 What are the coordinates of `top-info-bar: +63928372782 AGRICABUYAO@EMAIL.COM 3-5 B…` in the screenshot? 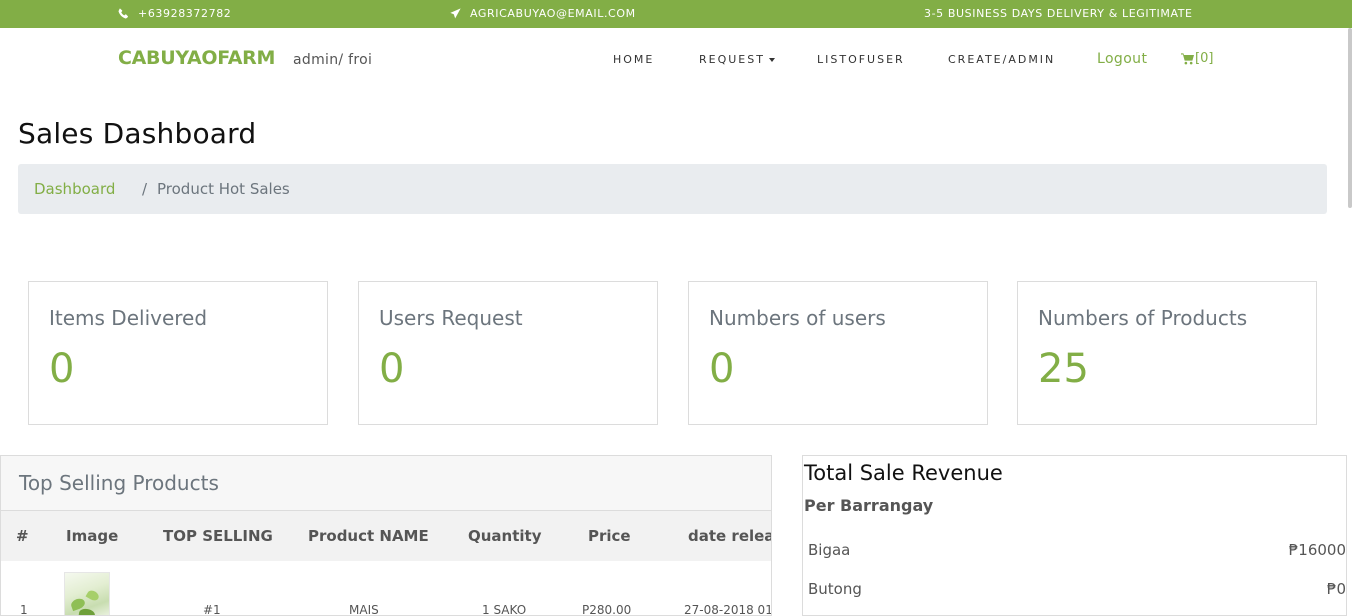 It's located at (676, 14).